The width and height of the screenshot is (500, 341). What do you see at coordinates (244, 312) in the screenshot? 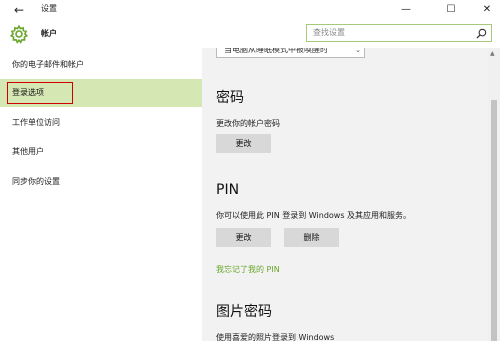
I see `picture-password-section-title: 图片密码` at bounding box center [244, 312].